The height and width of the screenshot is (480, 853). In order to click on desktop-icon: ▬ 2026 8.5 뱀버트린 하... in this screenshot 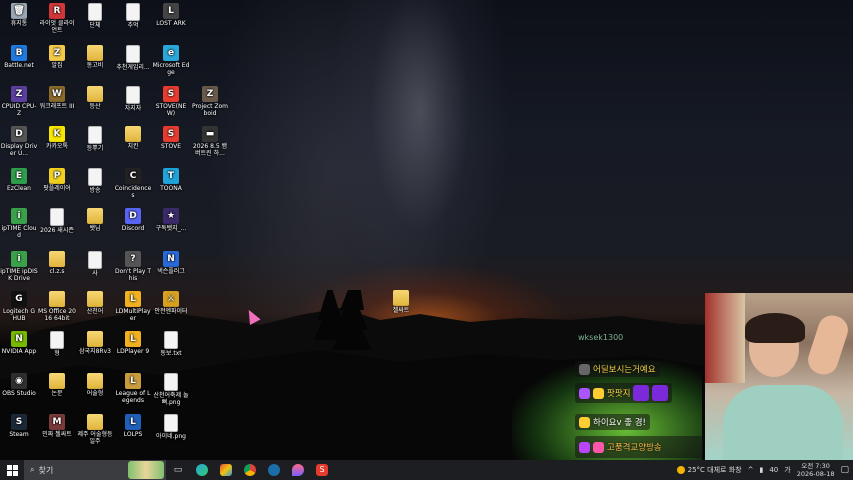, I will do `click(210, 141)`.